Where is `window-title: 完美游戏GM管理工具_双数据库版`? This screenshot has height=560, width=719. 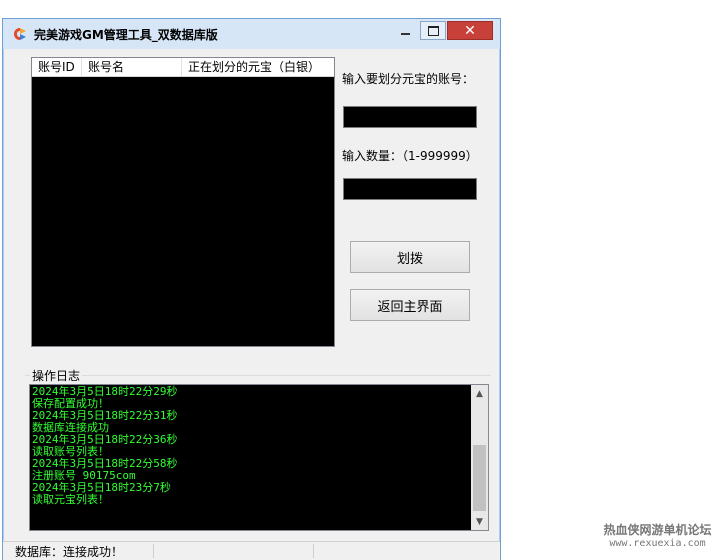 window-title: 完美游戏GM管理工具_双数据库版 is located at coordinates (126, 35).